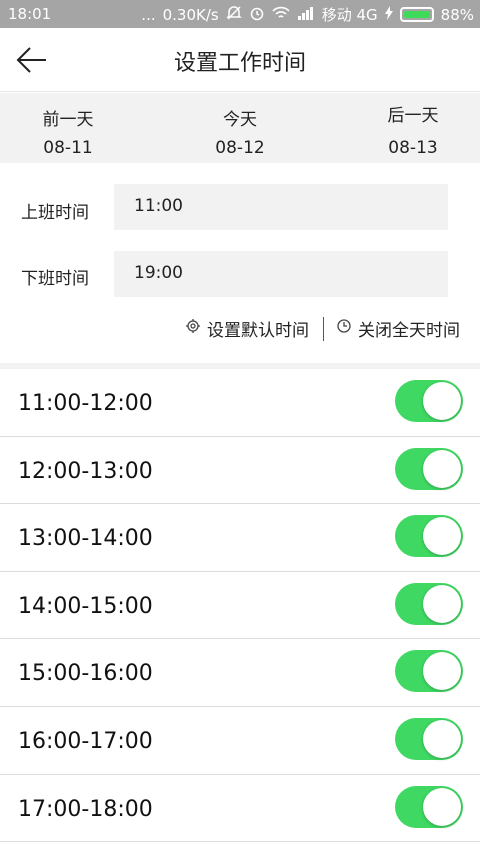 This screenshot has height=853, width=480. Describe the element at coordinates (349, 15) in the screenshot. I see `carrier-label: 移动 4G` at that location.